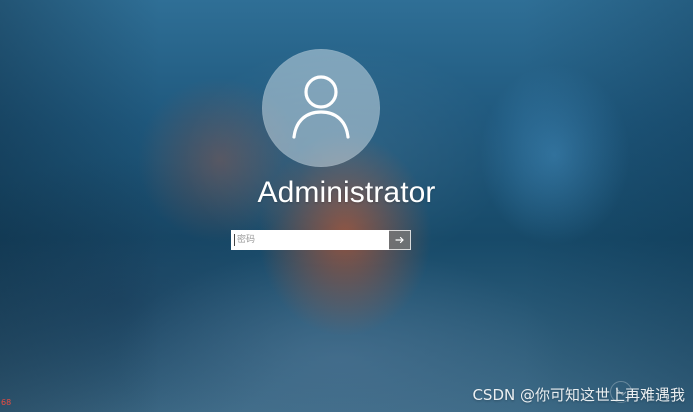  What do you see at coordinates (310, 240) in the screenshot?
I see `password-input` at bounding box center [310, 240].